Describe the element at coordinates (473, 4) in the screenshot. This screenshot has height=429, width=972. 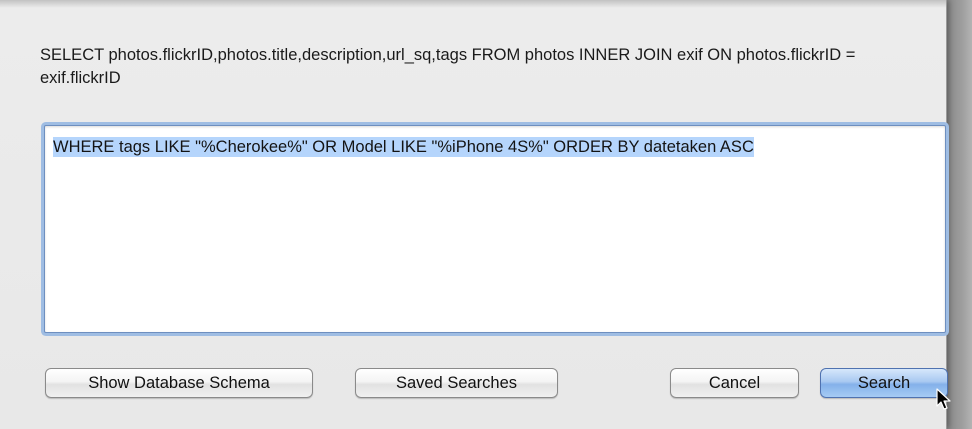
I see `sheet-shadow` at that location.